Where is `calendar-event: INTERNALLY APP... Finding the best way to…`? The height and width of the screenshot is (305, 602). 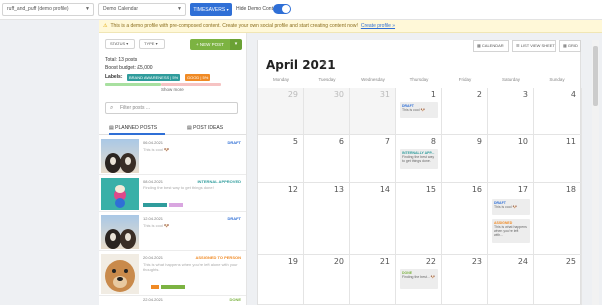 calendar-event: INTERNALLY APP... Finding the best way to… is located at coordinates (419, 159).